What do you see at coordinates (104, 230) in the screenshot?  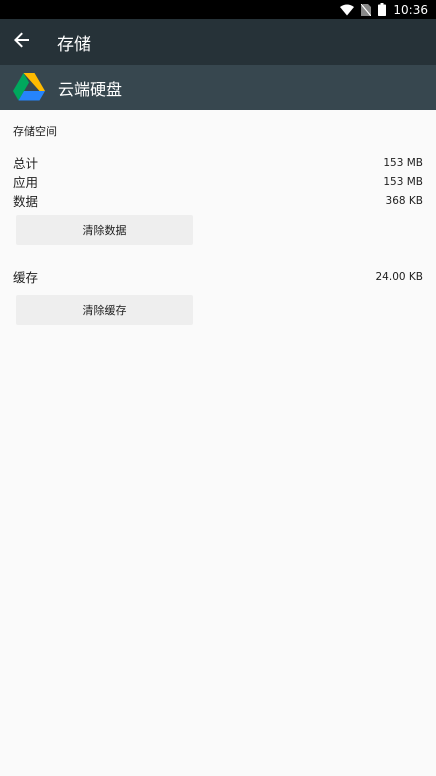 I see `clear-data-button: 清除数据` at bounding box center [104, 230].